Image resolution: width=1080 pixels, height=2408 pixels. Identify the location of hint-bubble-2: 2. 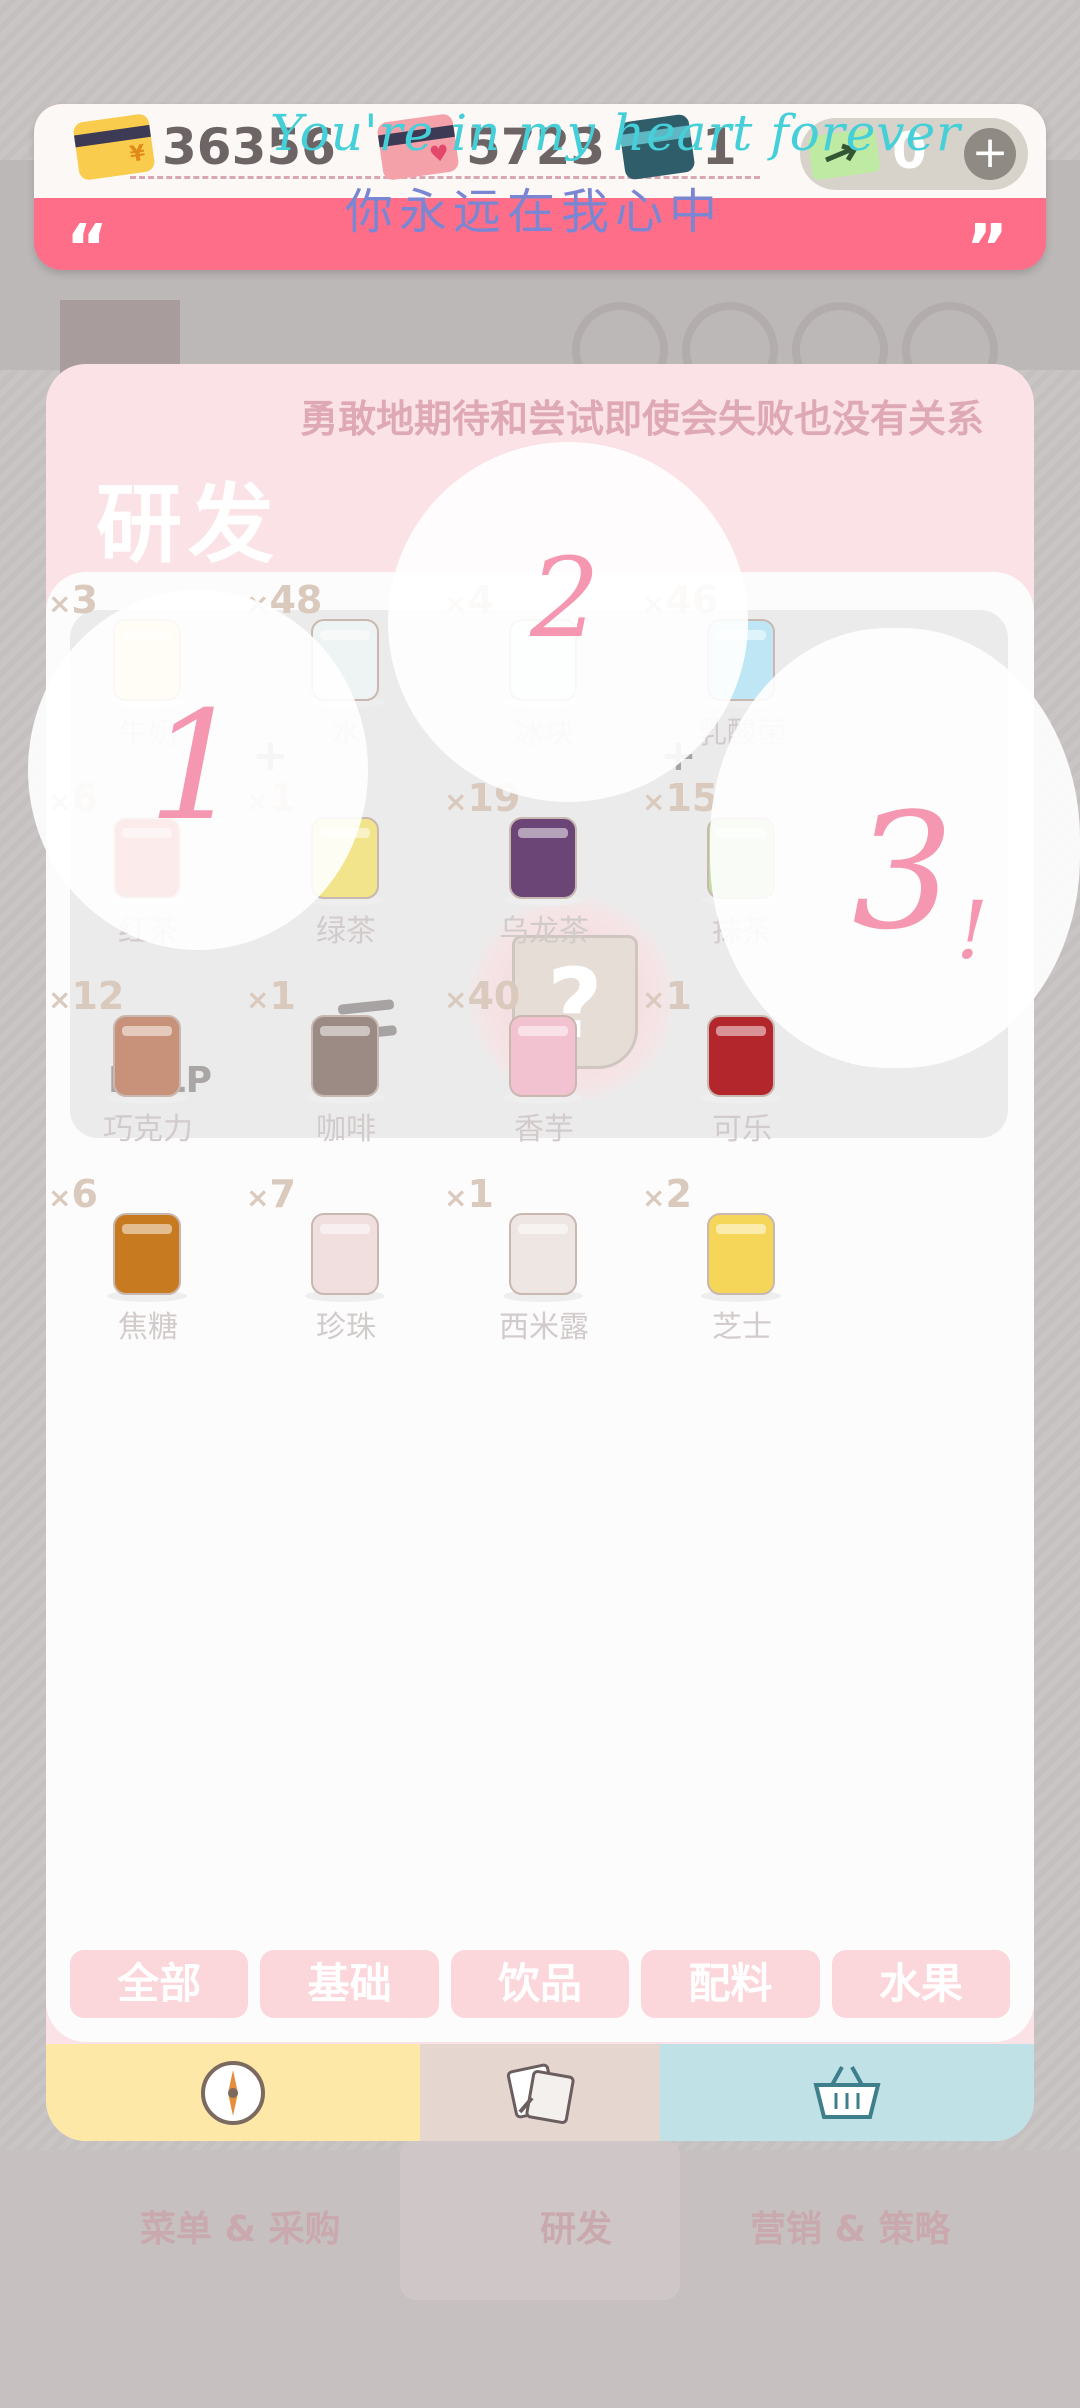
(568, 622).